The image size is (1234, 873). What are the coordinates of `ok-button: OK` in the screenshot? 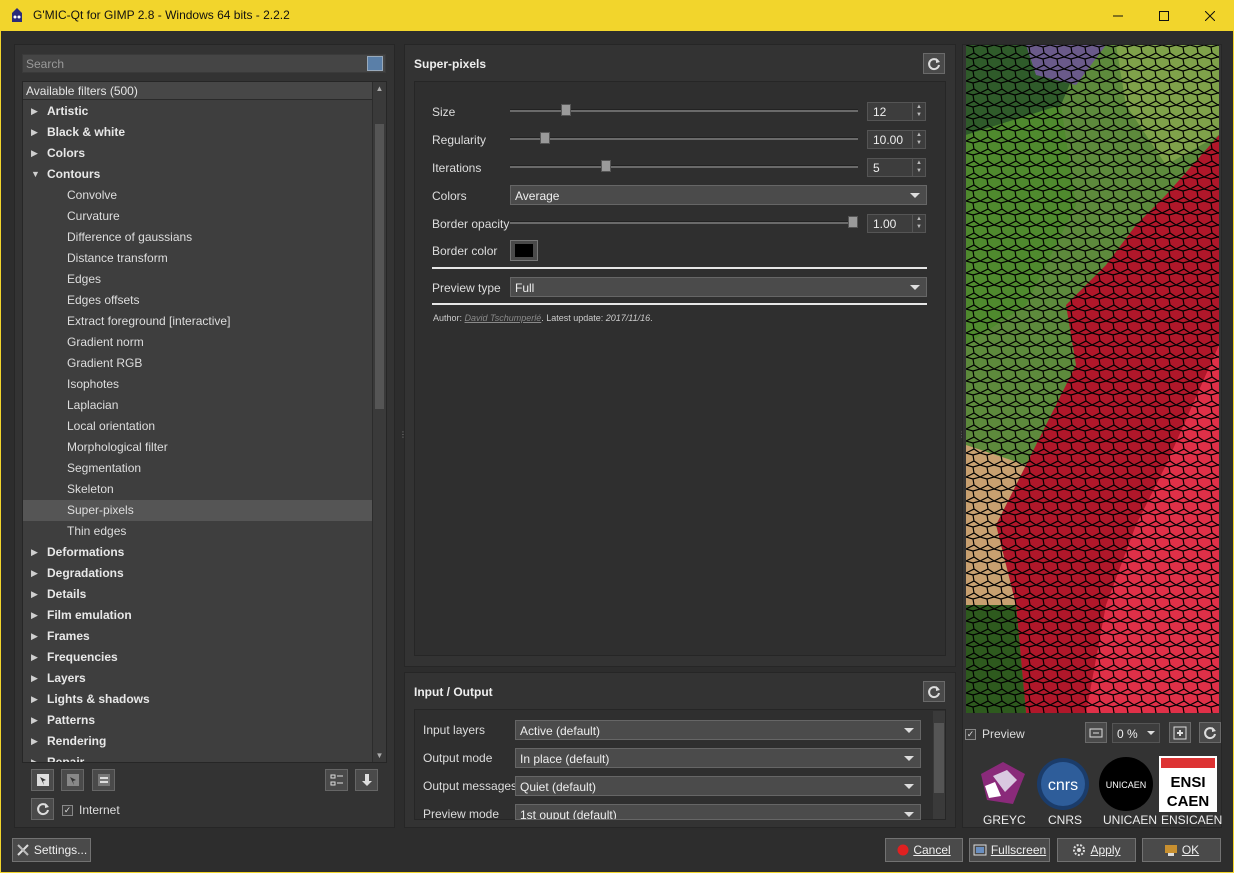 It's located at (1181, 850).